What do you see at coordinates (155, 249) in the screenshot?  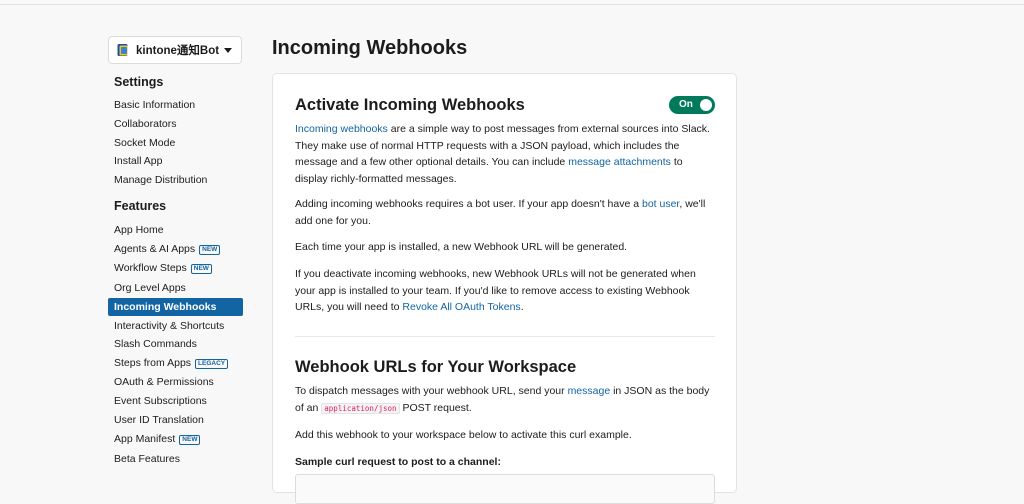 I see `sidebar-item-label: Agents & AI Apps` at bounding box center [155, 249].